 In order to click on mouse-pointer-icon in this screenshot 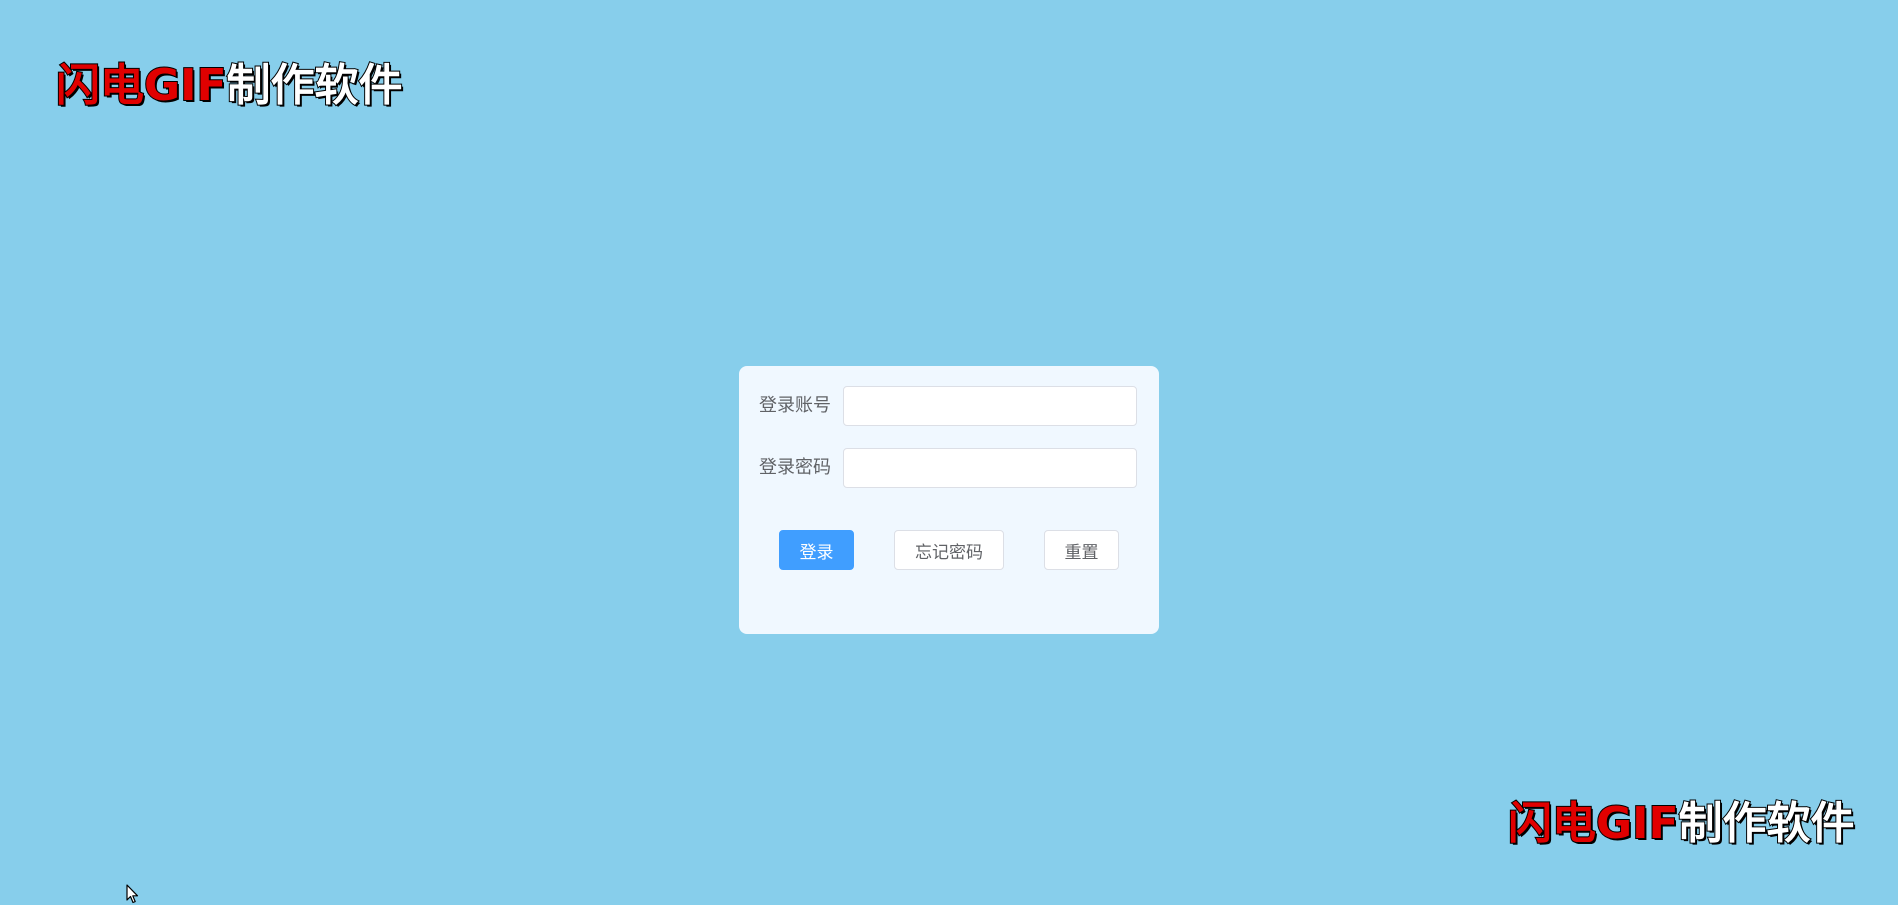, I will do `click(132, 894)`.